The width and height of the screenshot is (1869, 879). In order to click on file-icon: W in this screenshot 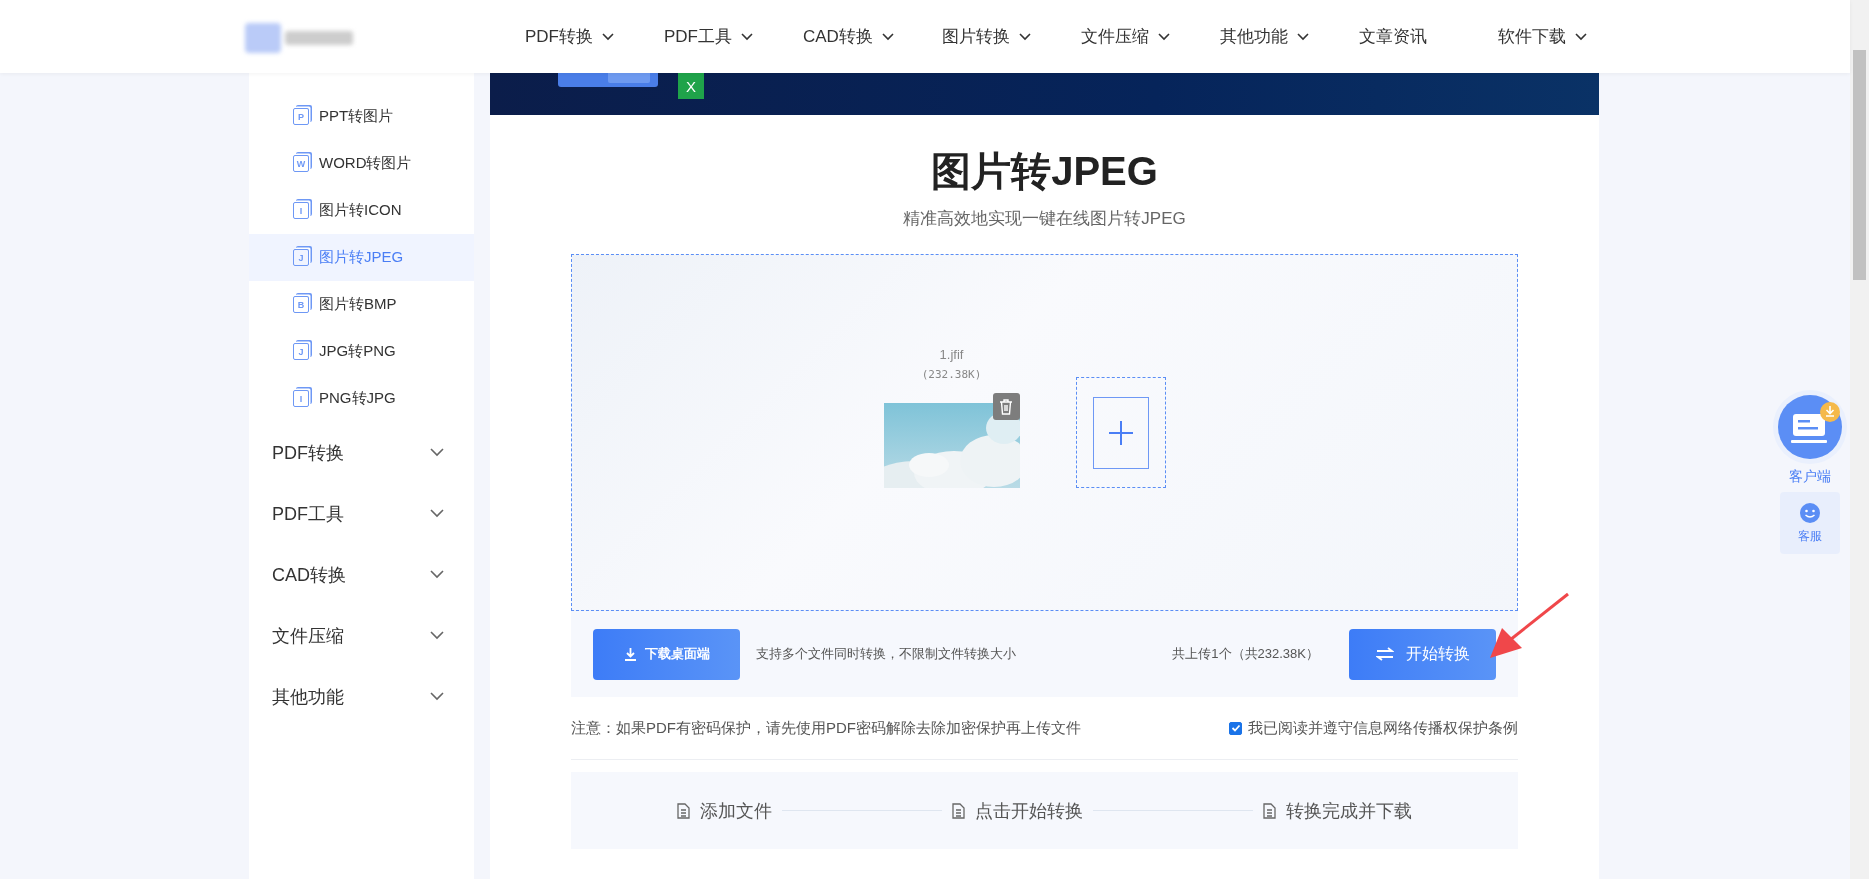, I will do `click(301, 163)`.